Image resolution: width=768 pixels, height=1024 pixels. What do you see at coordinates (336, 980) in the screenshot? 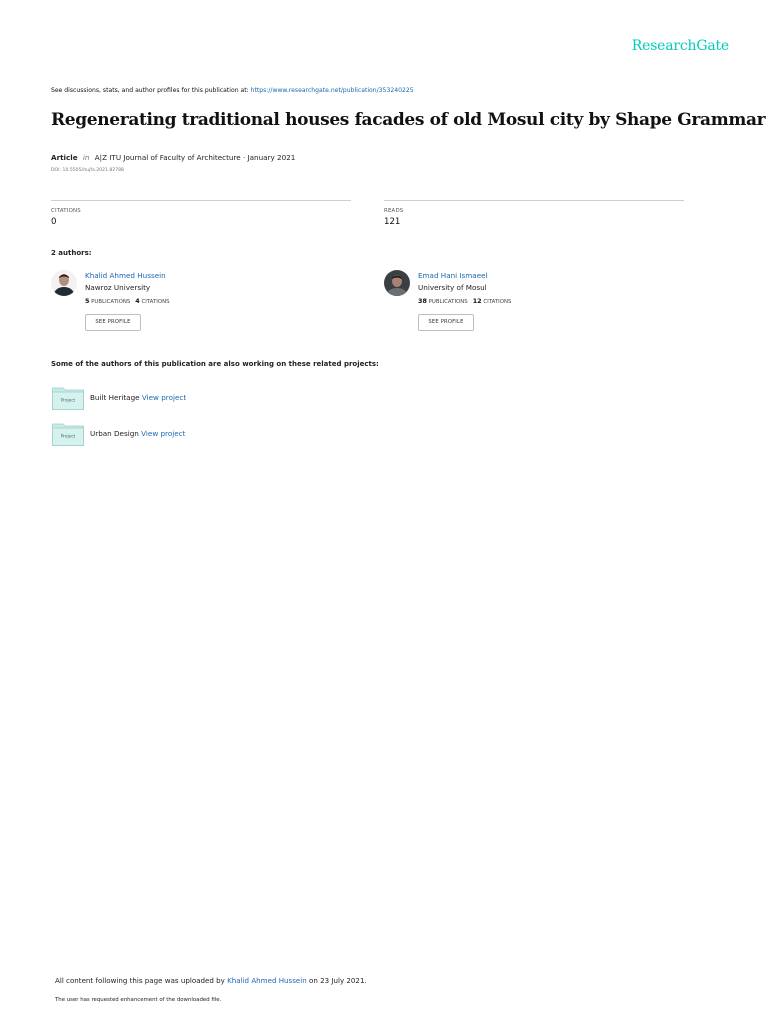
I see `upload-suffix: on 23 July 2021.` at bounding box center [336, 980].